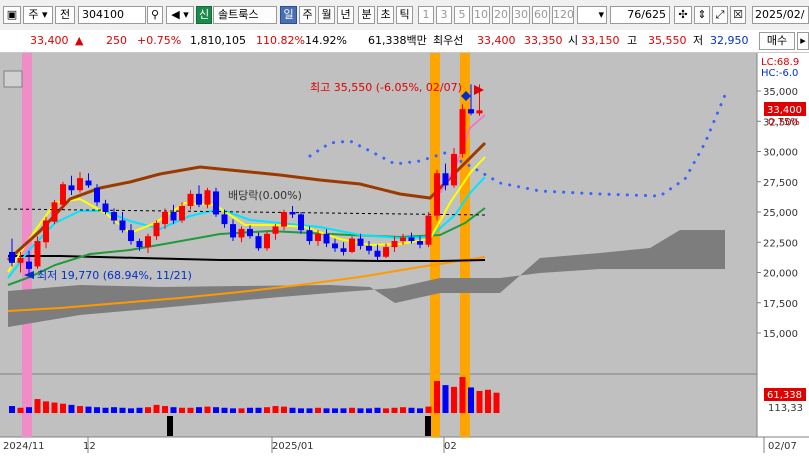 The width and height of the screenshot is (809, 456). I want to click on num-tab-60: 60, so click(541, 15).